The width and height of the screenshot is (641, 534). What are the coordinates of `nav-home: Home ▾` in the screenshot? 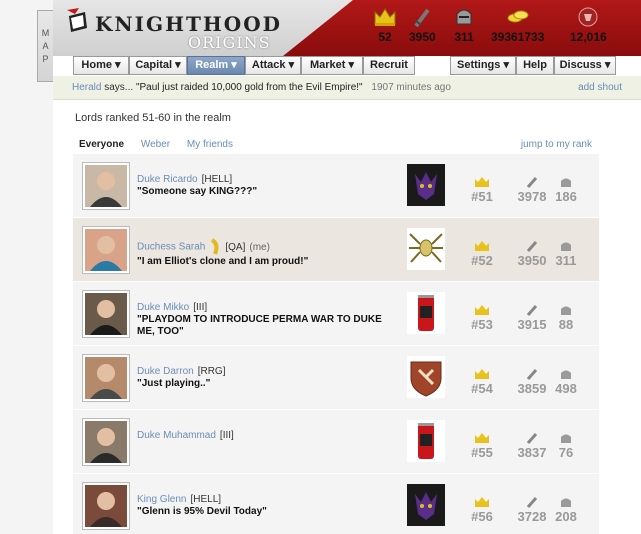 It's located at (101, 65).